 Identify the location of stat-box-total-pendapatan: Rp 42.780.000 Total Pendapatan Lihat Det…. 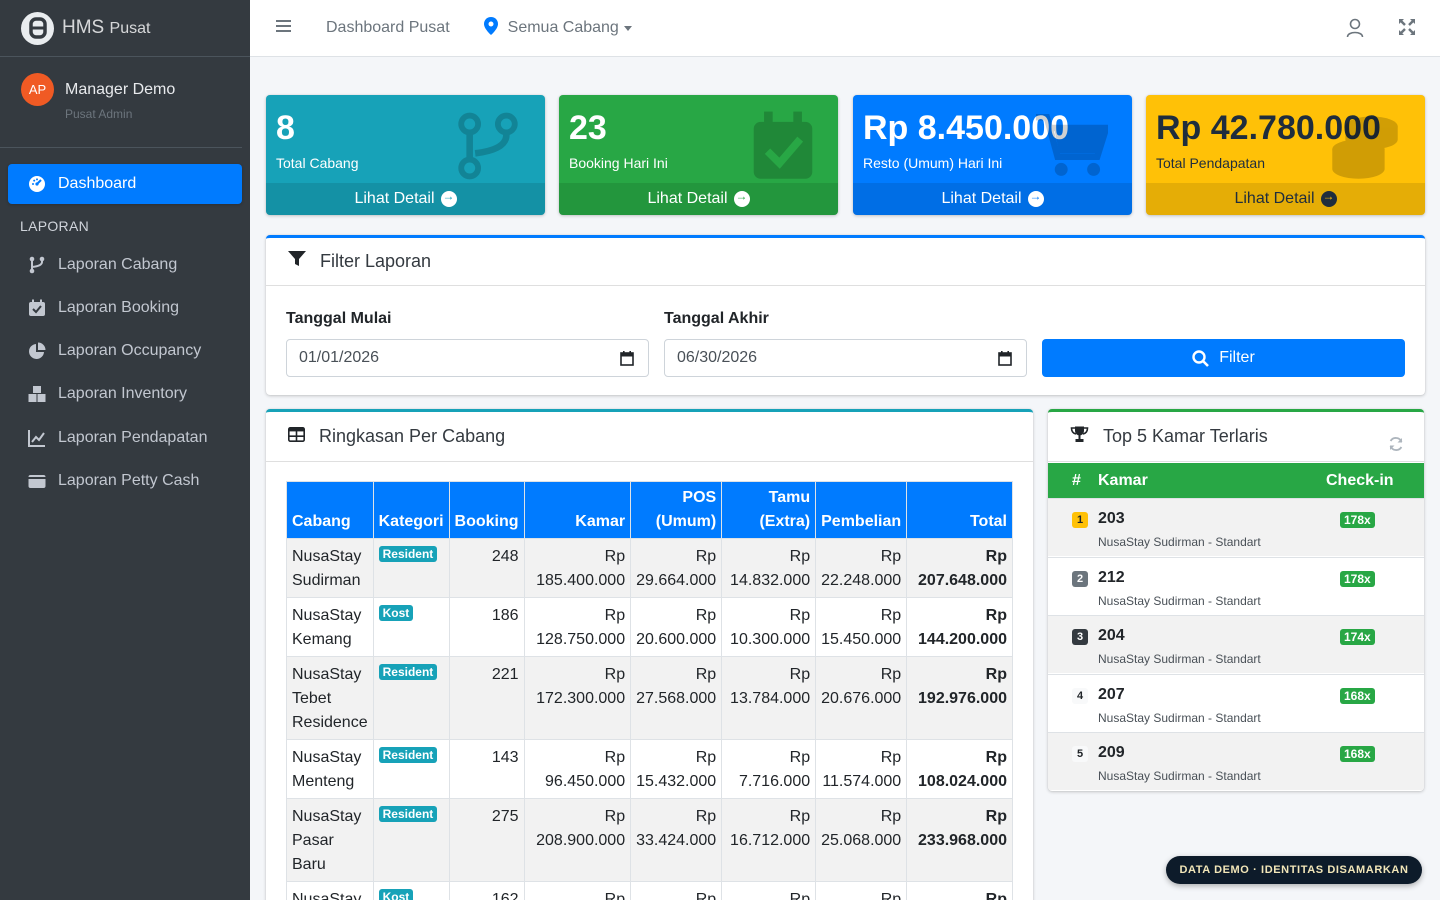
(1285, 155).